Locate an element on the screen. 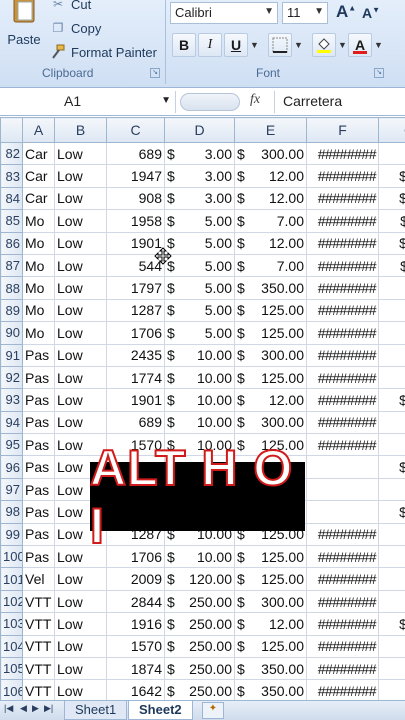  cell-a: VTT is located at coordinates (38, 624).